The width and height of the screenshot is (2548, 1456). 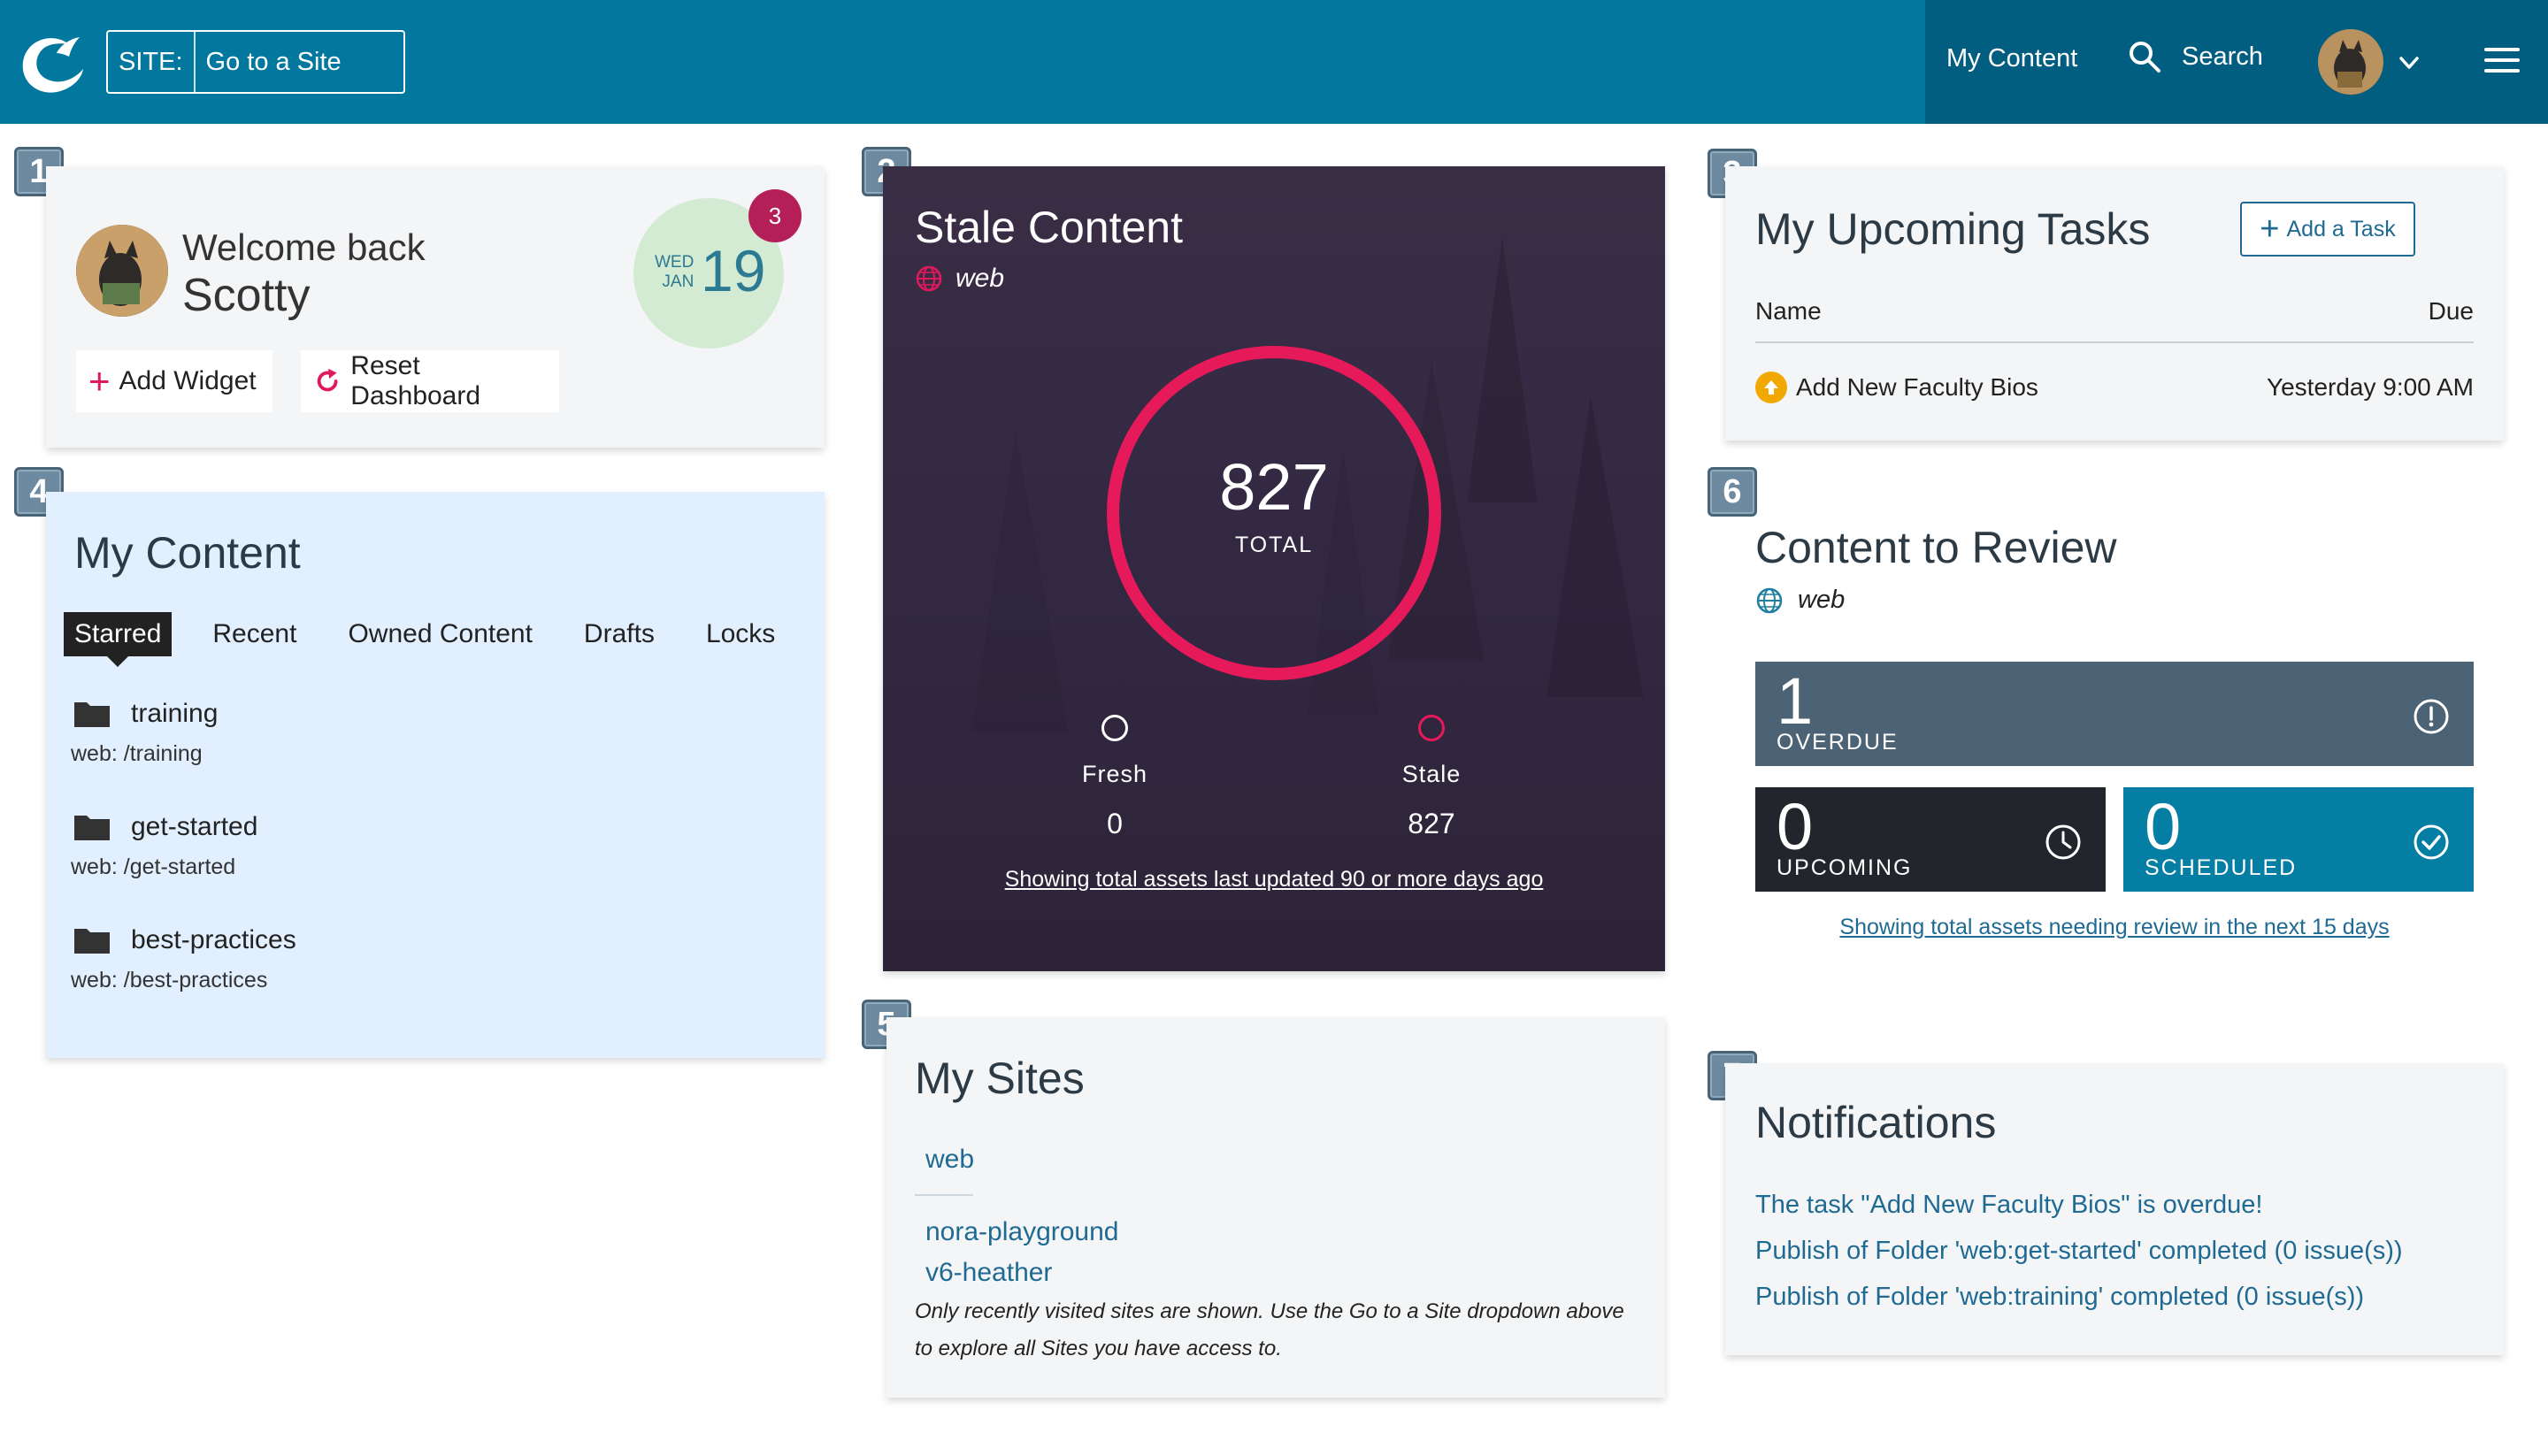 I want to click on chevron-down-icon, so click(x=2409, y=63).